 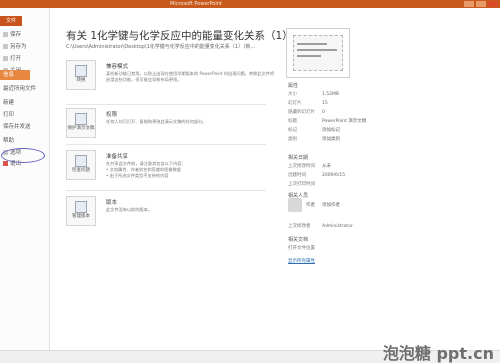 I want to click on section-text: 任何人均可打开、复制和更改此演示文稿的任何部分。, so click(x=156, y=121).